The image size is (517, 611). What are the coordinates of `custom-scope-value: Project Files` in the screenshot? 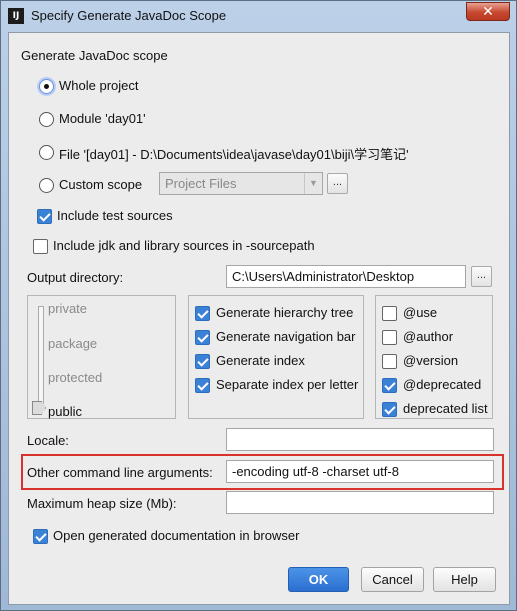 It's located at (201, 183).